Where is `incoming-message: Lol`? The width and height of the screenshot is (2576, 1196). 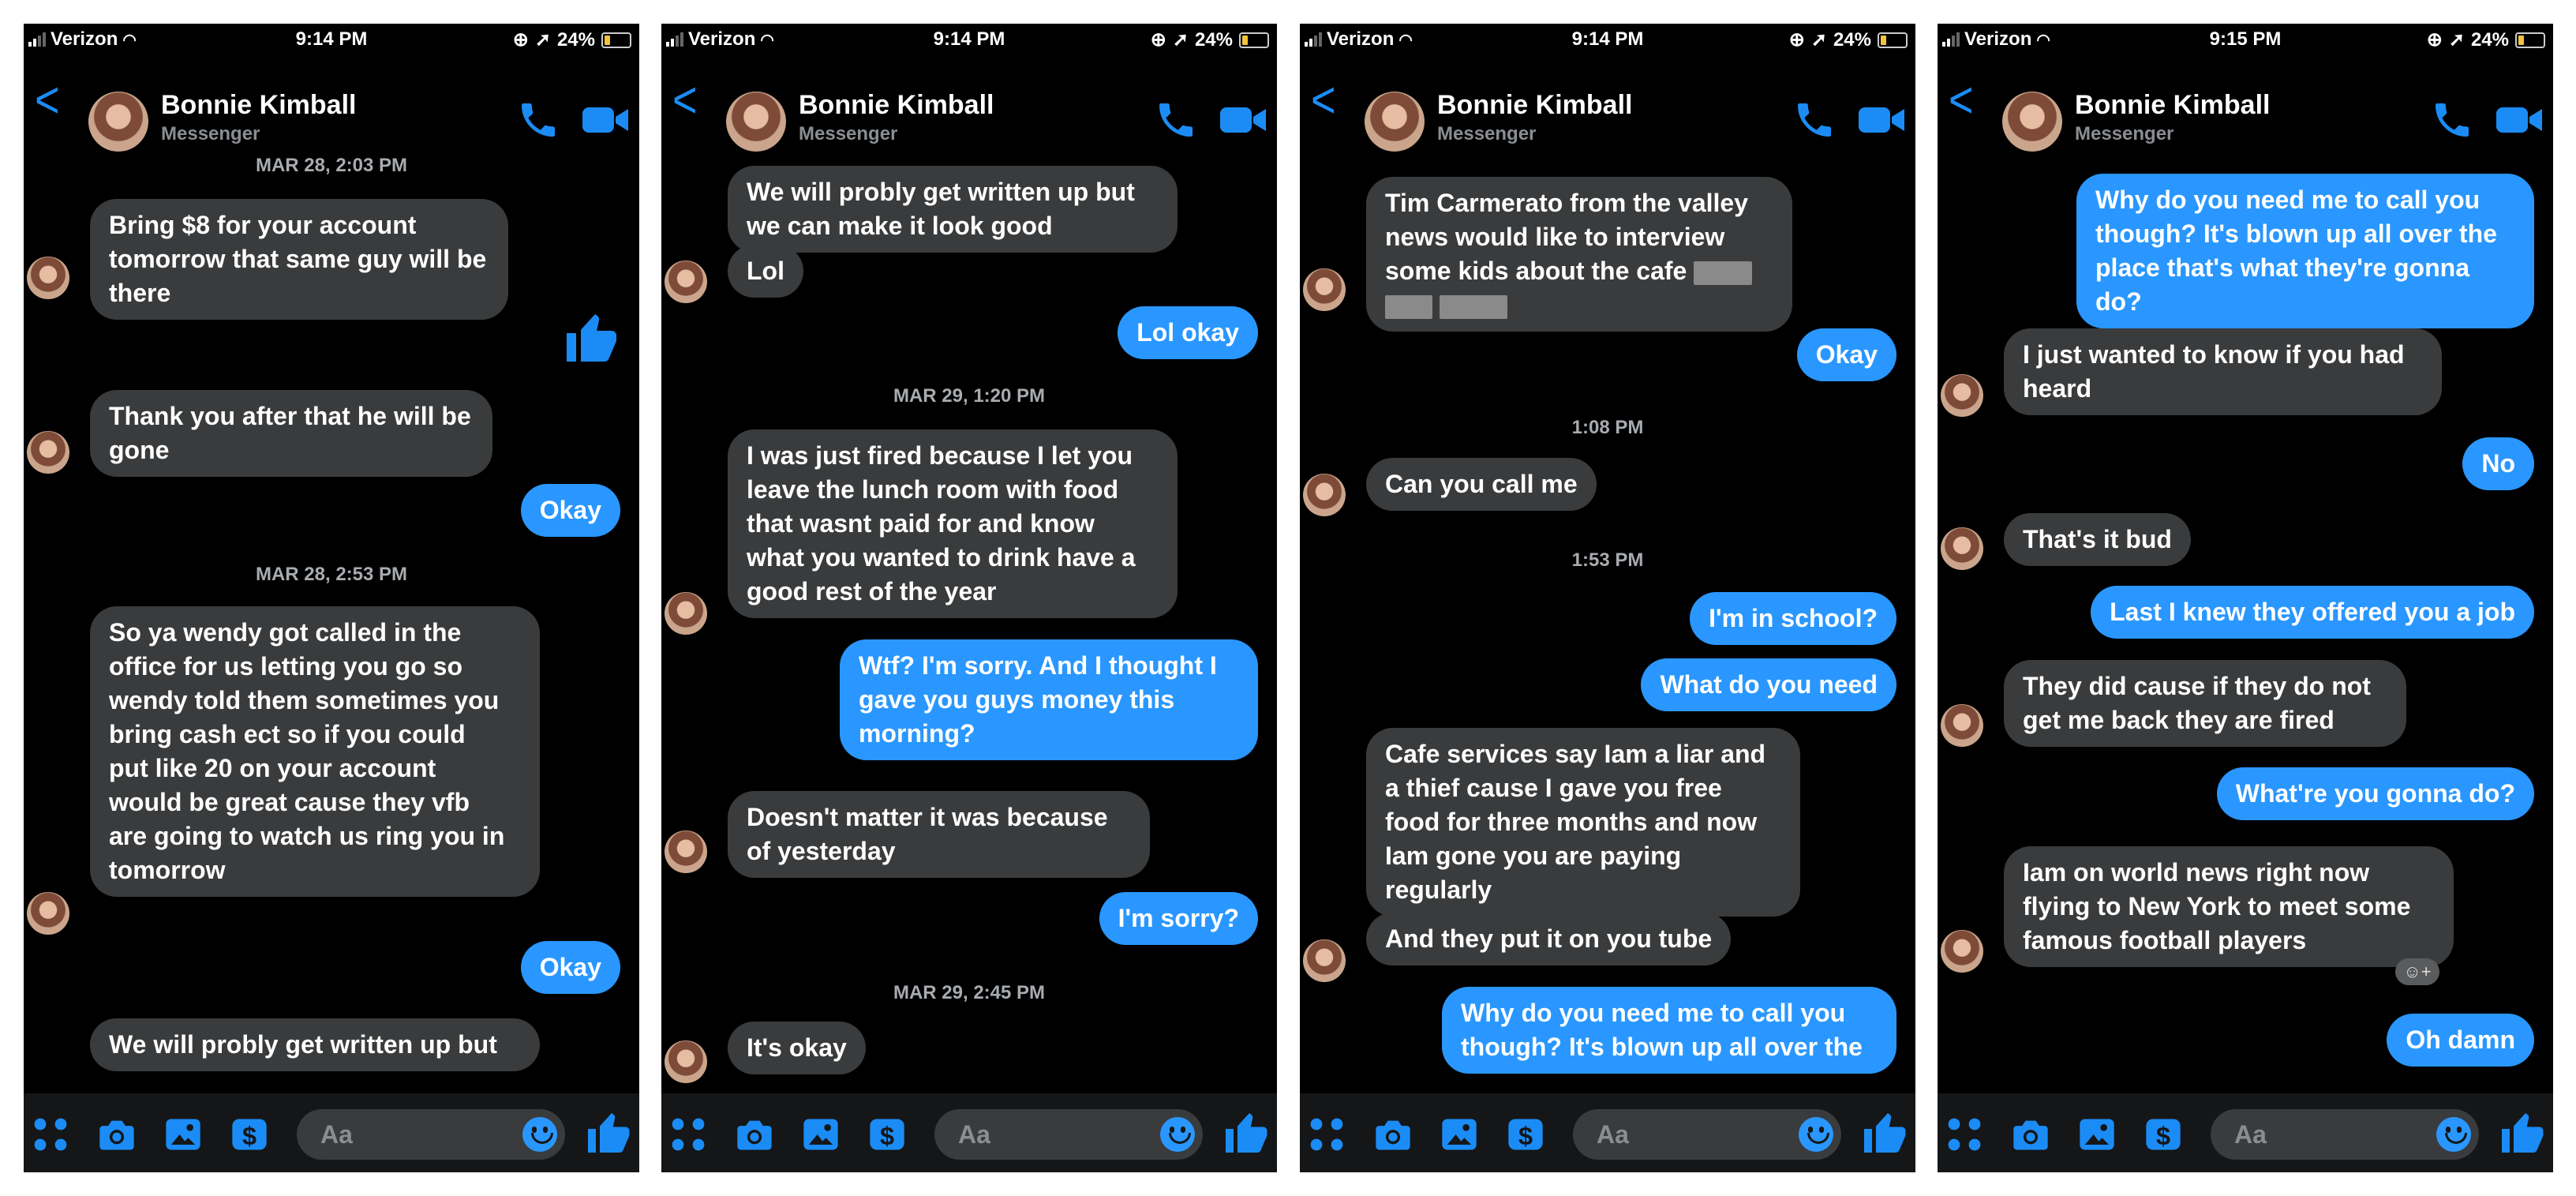
incoming-message: Lol is located at coordinates (765, 271).